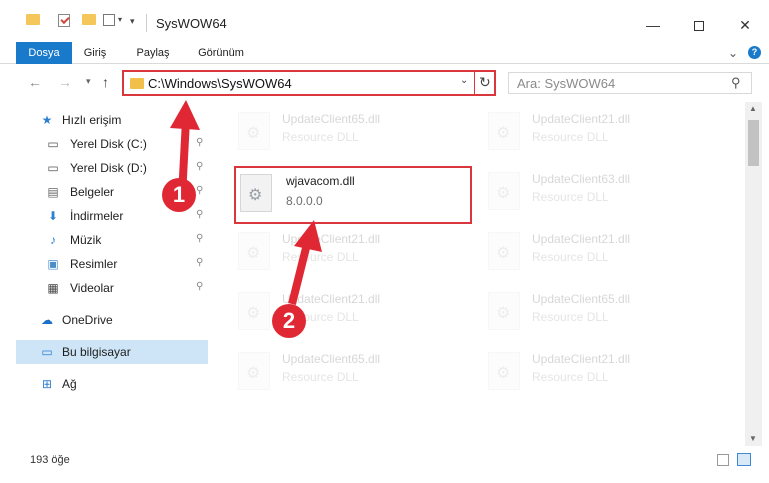 Image resolution: width=769 pixels, height=483 pixels. I want to click on maximize-button, so click(699, 25).